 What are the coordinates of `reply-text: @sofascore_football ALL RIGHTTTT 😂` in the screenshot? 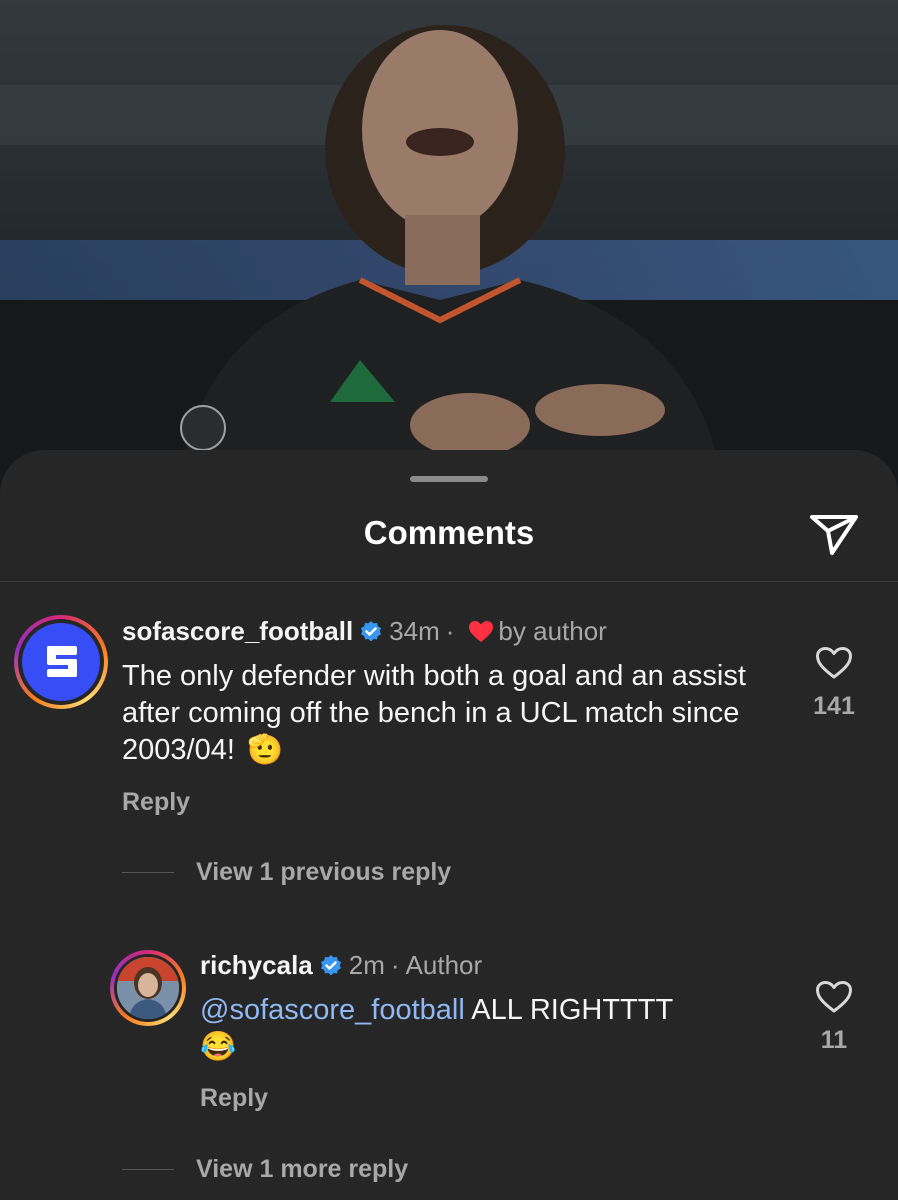 It's located at (480, 1029).